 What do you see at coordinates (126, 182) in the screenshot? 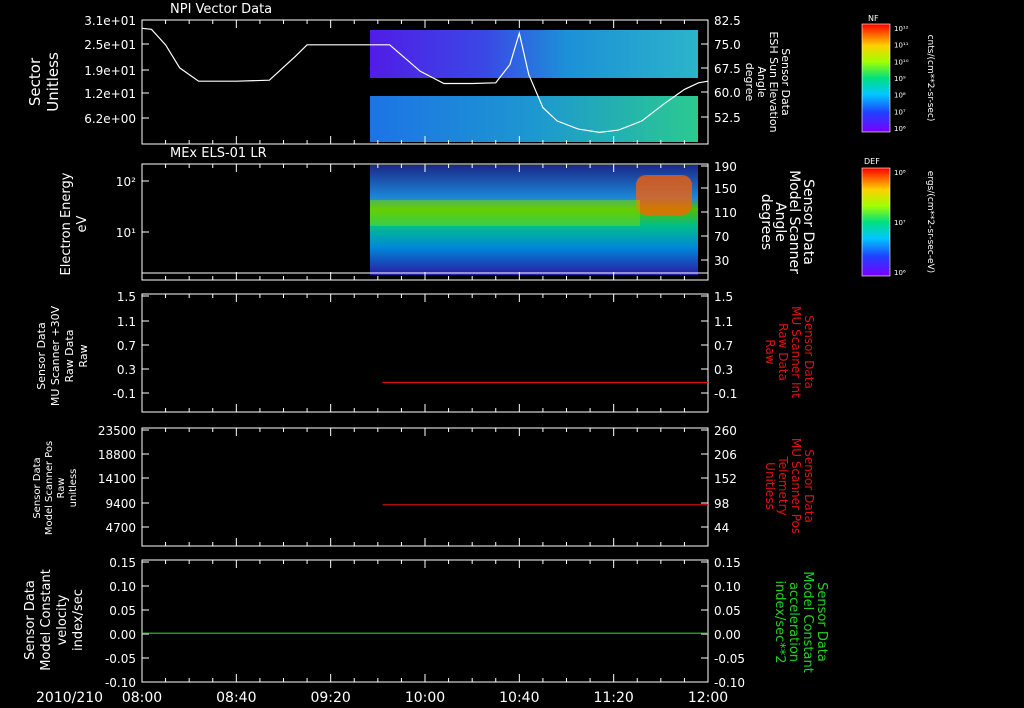
I see `left-tick-label: 10²` at bounding box center [126, 182].